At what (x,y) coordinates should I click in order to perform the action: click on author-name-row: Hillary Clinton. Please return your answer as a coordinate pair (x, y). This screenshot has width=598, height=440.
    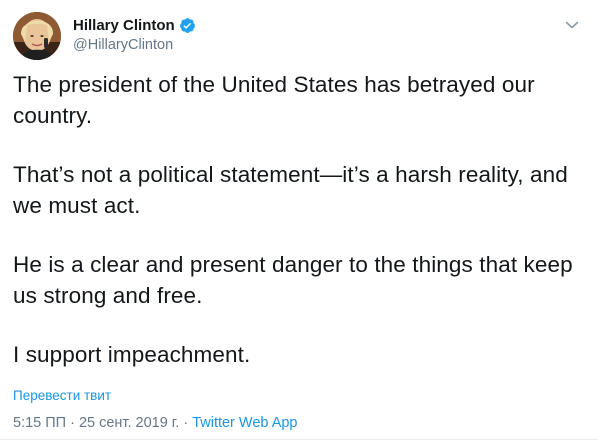
    Looking at the image, I should click on (134, 25).